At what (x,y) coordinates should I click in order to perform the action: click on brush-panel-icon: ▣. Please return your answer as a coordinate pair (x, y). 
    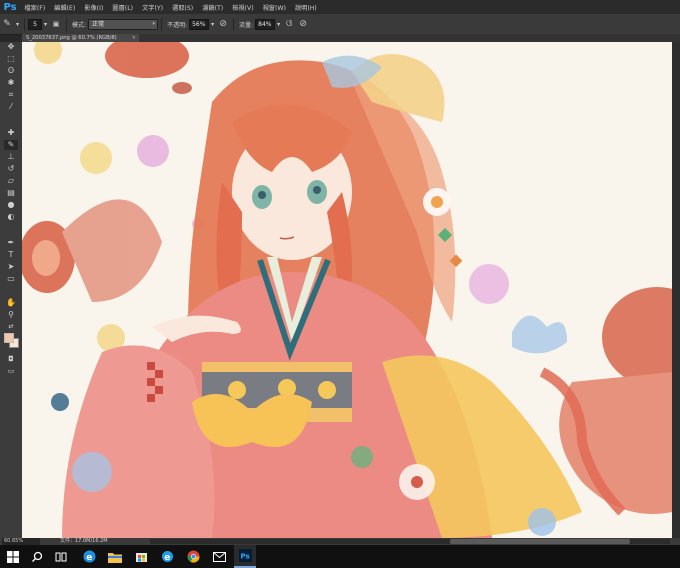
    Looking at the image, I should click on (56, 24).